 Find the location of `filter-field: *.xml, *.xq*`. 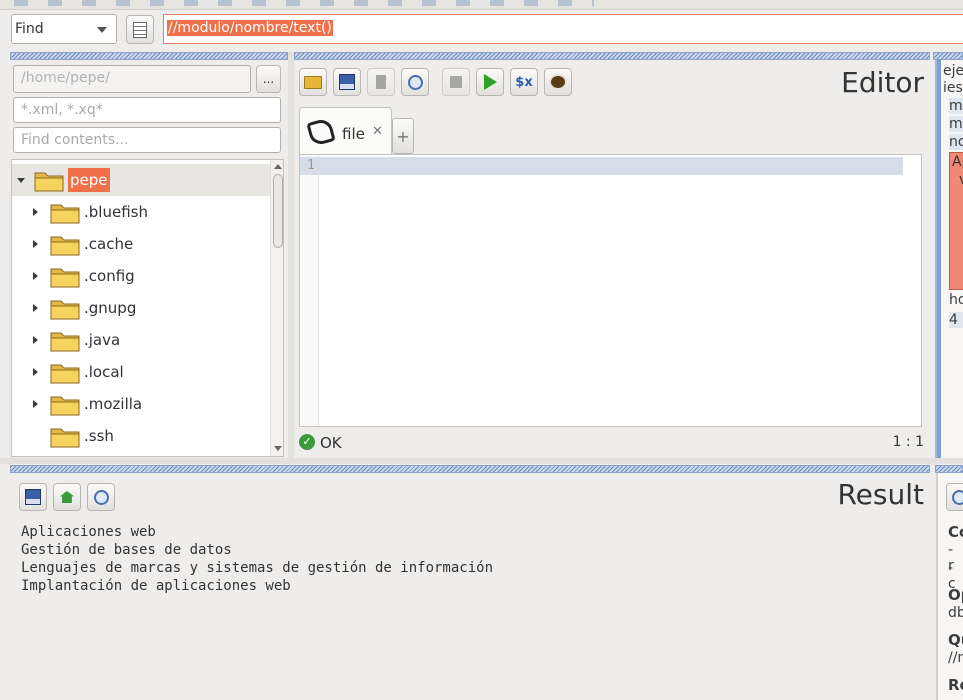

filter-field: *.xml, *.xq* is located at coordinates (147, 110).